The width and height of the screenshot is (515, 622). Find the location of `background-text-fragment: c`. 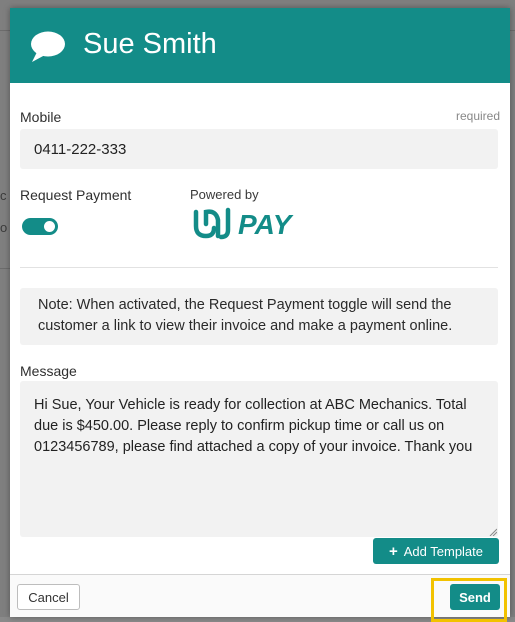

background-text-fragment: c is located at coordinates (3, 195).